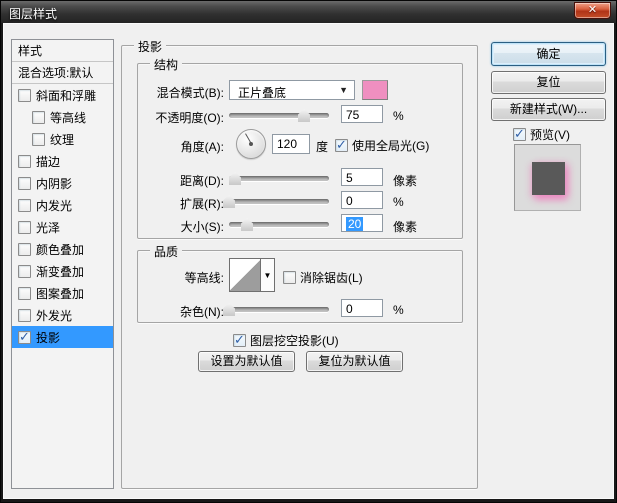 This screenshot has height=503, width=617. Describe the element at coordinates (24, 205) in the screenshot. I see `inner-glow-checkbox` at that location.